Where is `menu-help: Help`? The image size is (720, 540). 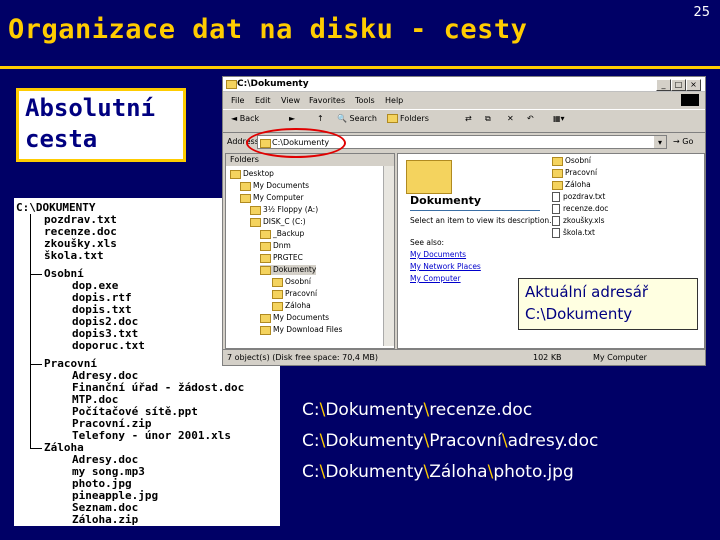
menu-help: Help is located at coordinates (394, 100).